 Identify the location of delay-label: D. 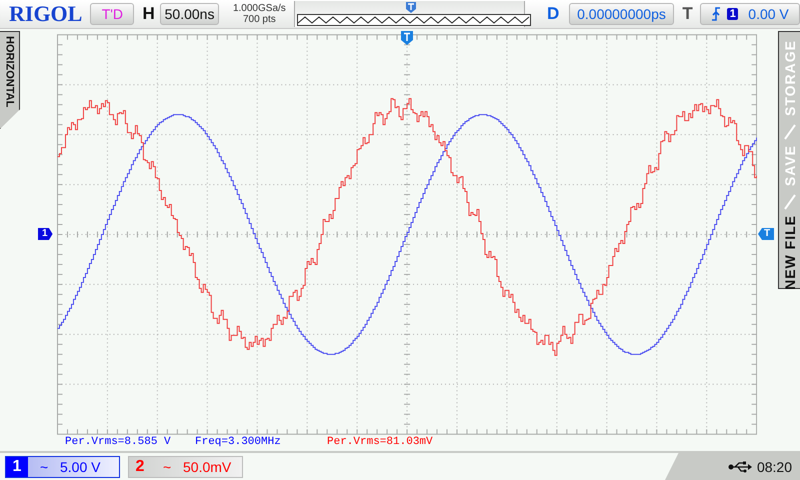
(553, 14).